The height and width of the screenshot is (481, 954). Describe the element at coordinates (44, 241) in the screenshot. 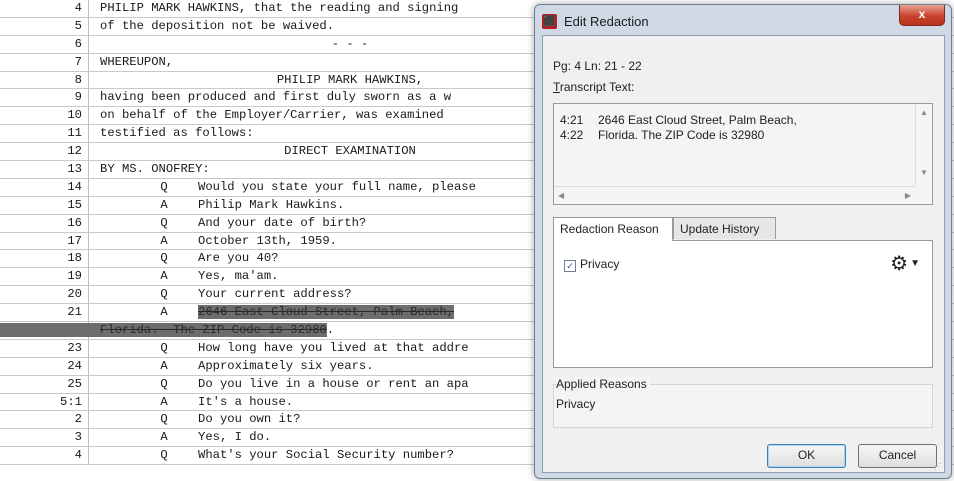

I see `line-number: 17` at that location.